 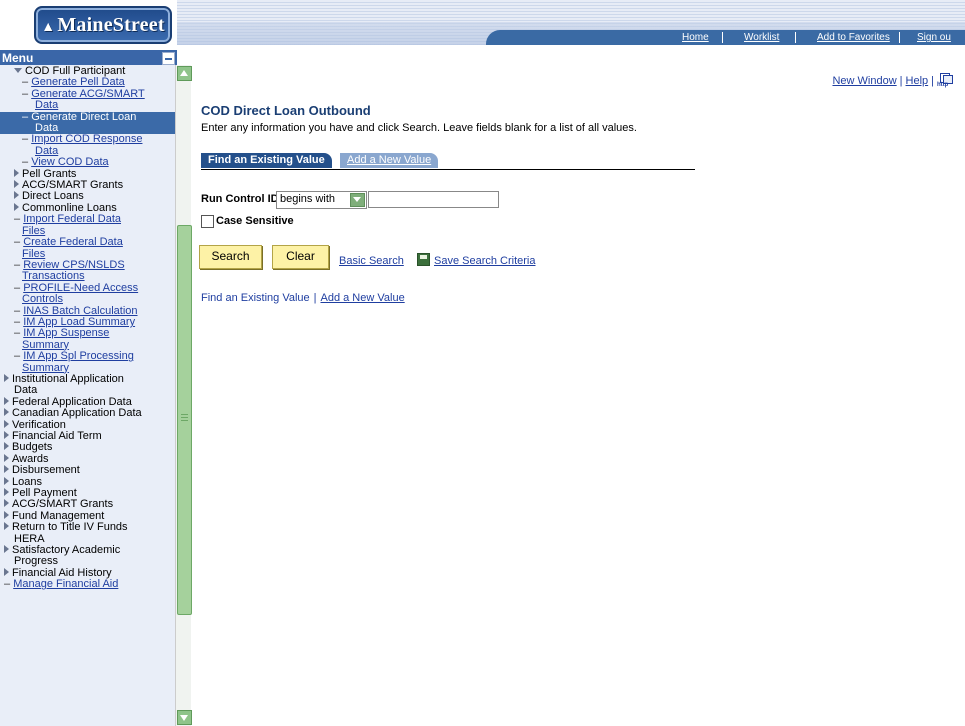 What do you see at coordinates (184, 414) in the screenshot?
I see `grip-icon` at bounding box center [184, 414].